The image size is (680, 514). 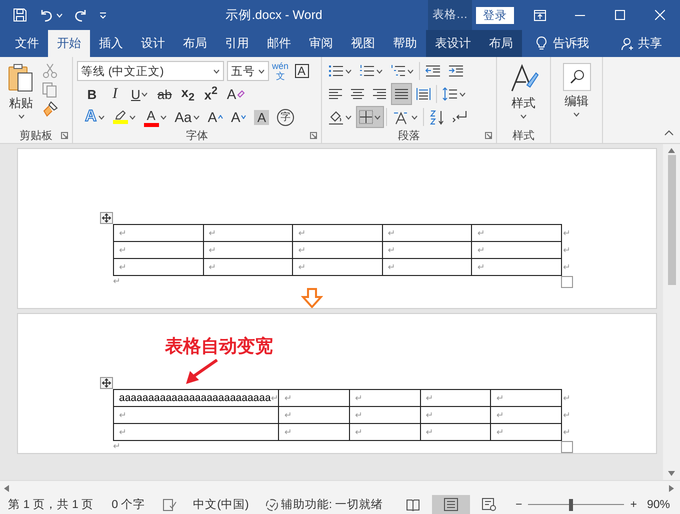 I want to click on share-button: 共享, so click(x=641, y=43).